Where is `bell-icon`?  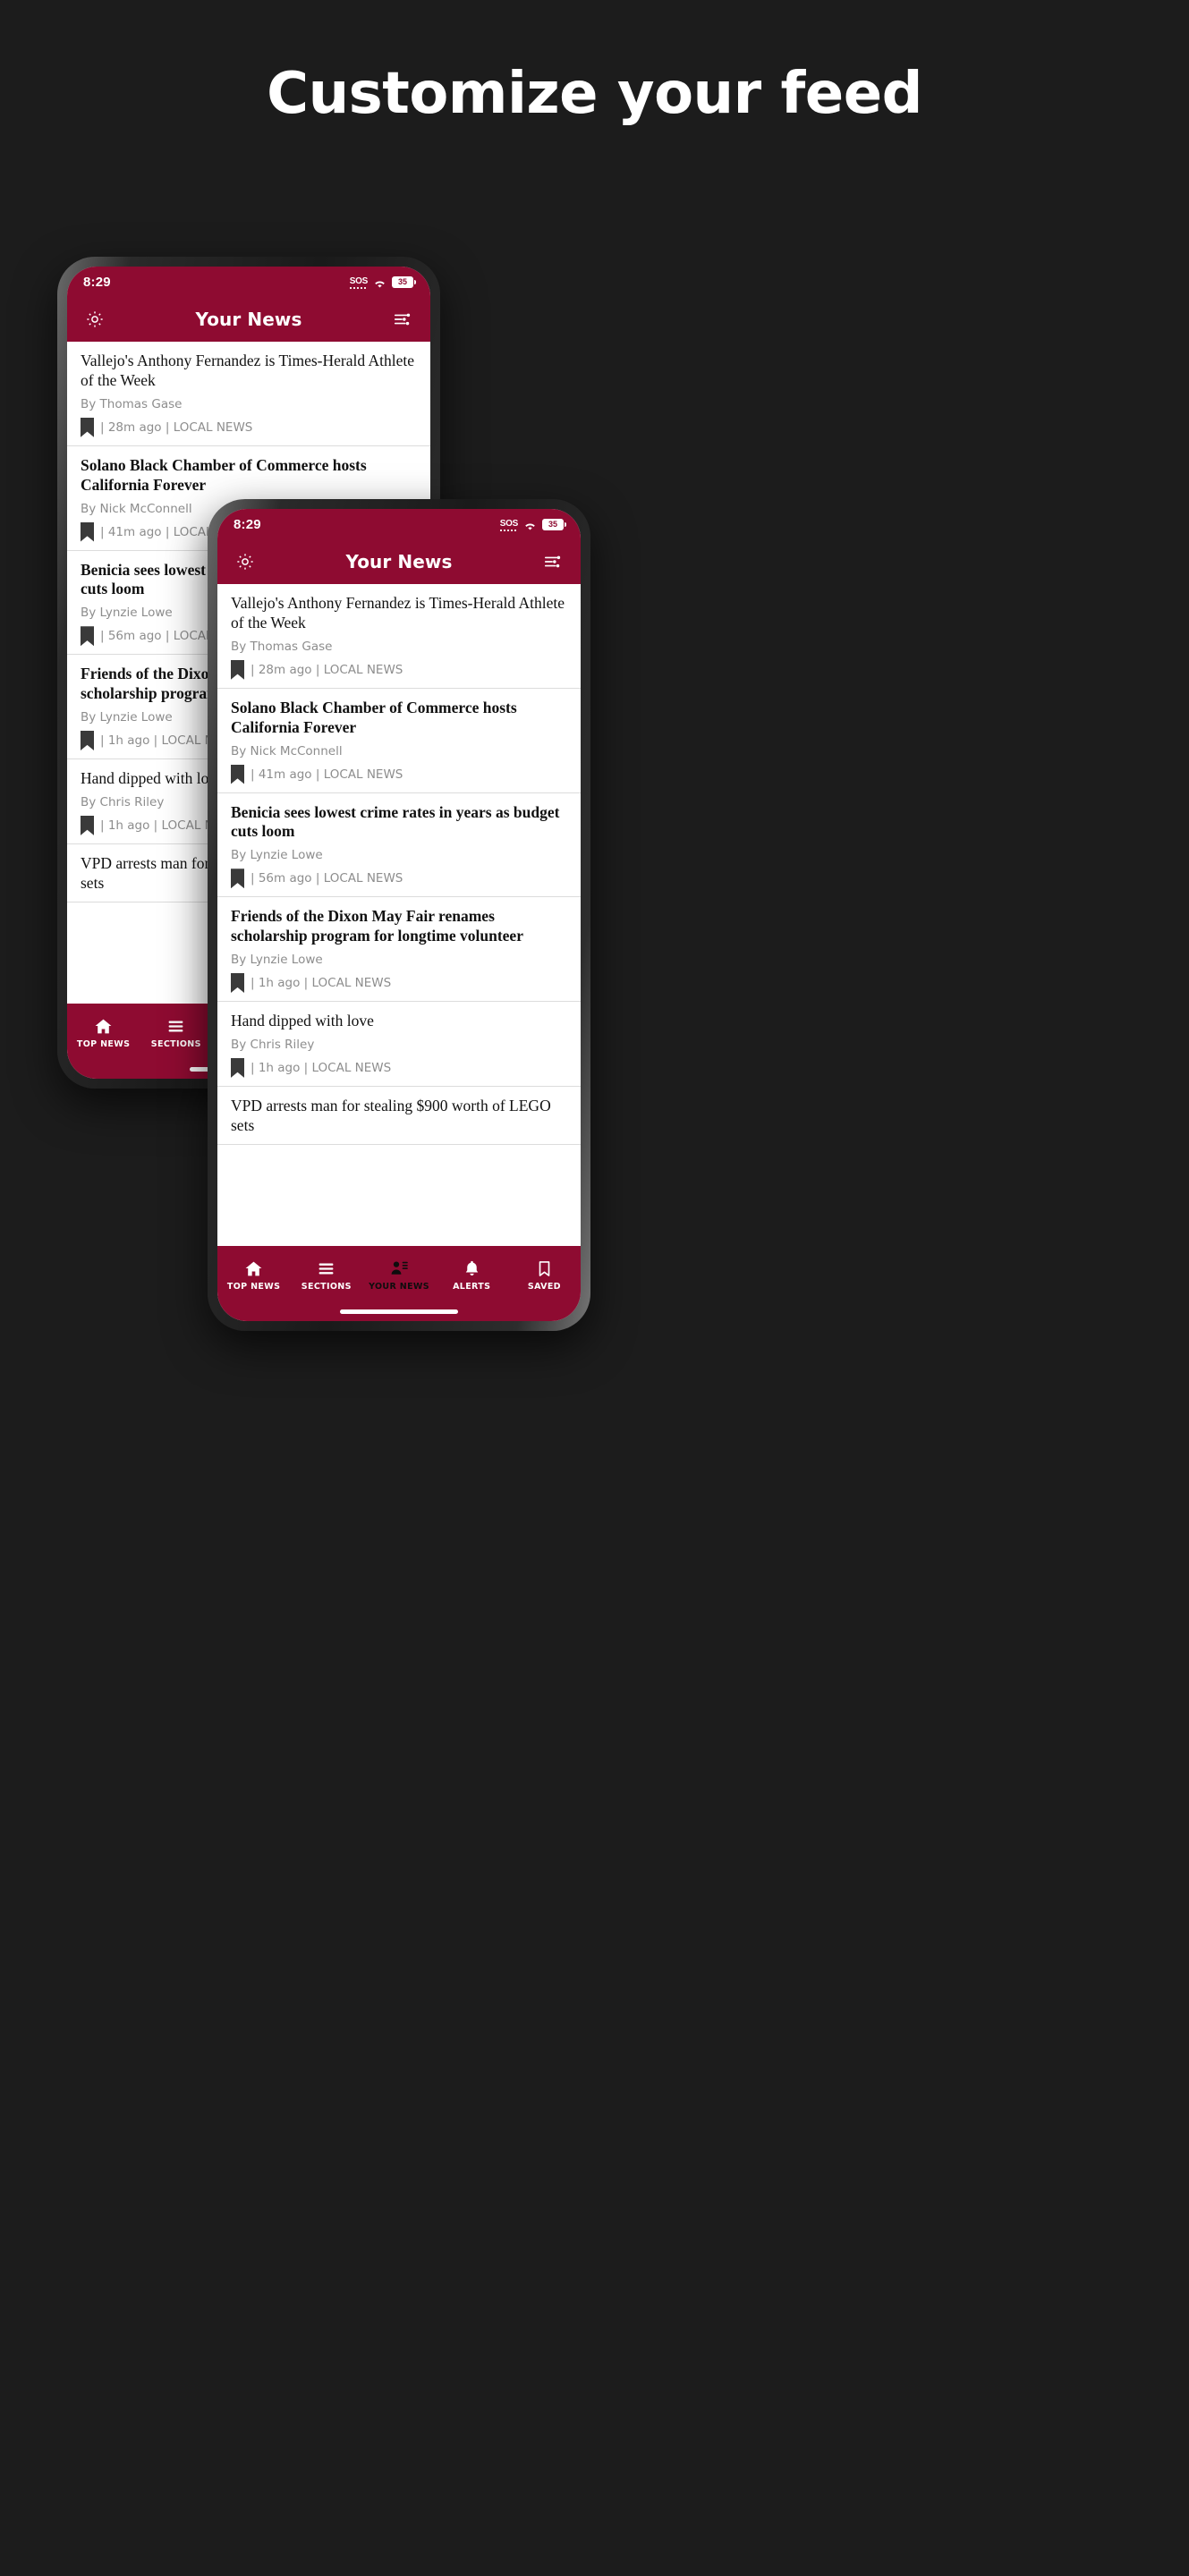
bell-icon is located at coordinates (472, 1268).